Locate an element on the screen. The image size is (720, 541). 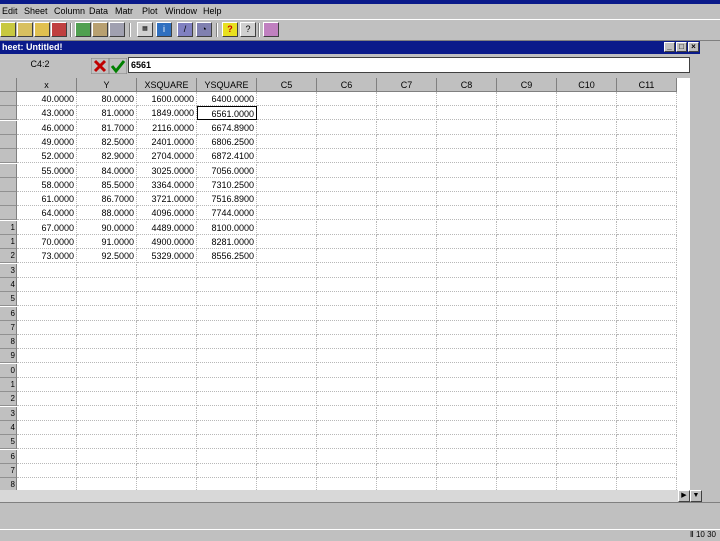
grid-cell: 7310.2500 is located at coordinates (227, 184).